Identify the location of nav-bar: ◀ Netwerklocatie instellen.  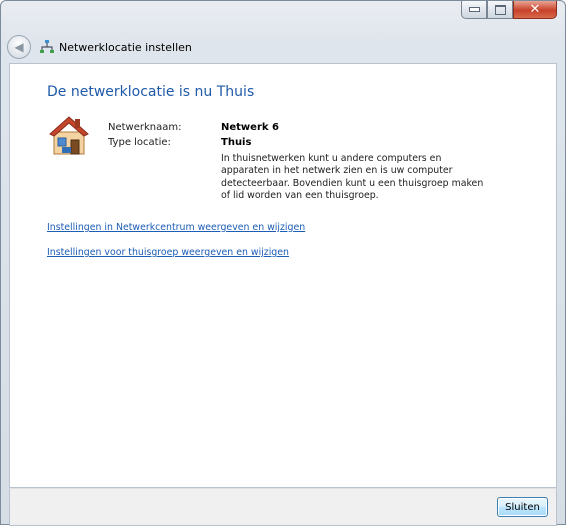
(99, 47).